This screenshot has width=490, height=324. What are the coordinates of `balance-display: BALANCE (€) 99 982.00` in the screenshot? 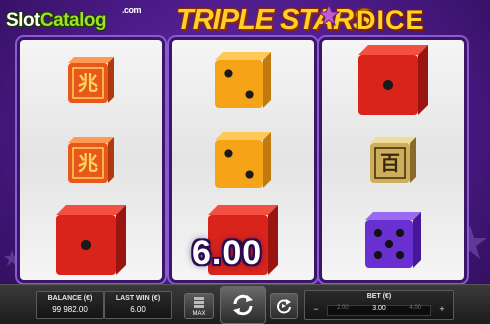 It's located at (70, 305).